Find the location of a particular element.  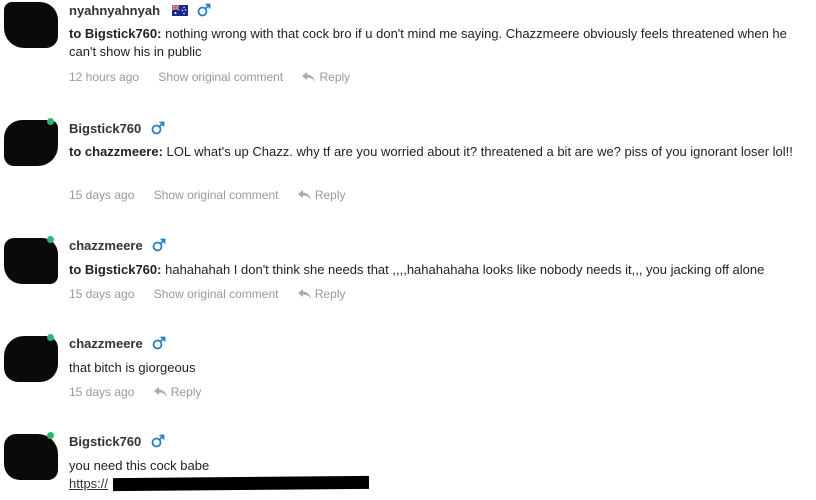

comment-body: you need this cock babe https:// is located at coordinates (441, 475).